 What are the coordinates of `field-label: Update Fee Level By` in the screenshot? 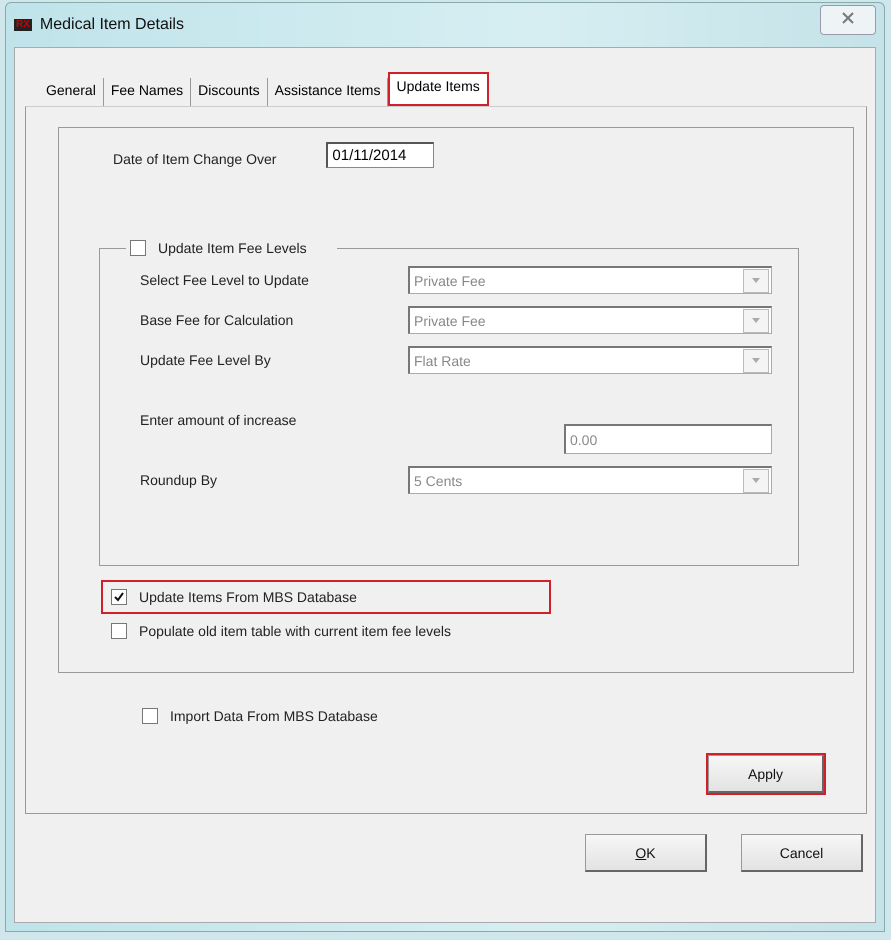 It's located at (206, 360).